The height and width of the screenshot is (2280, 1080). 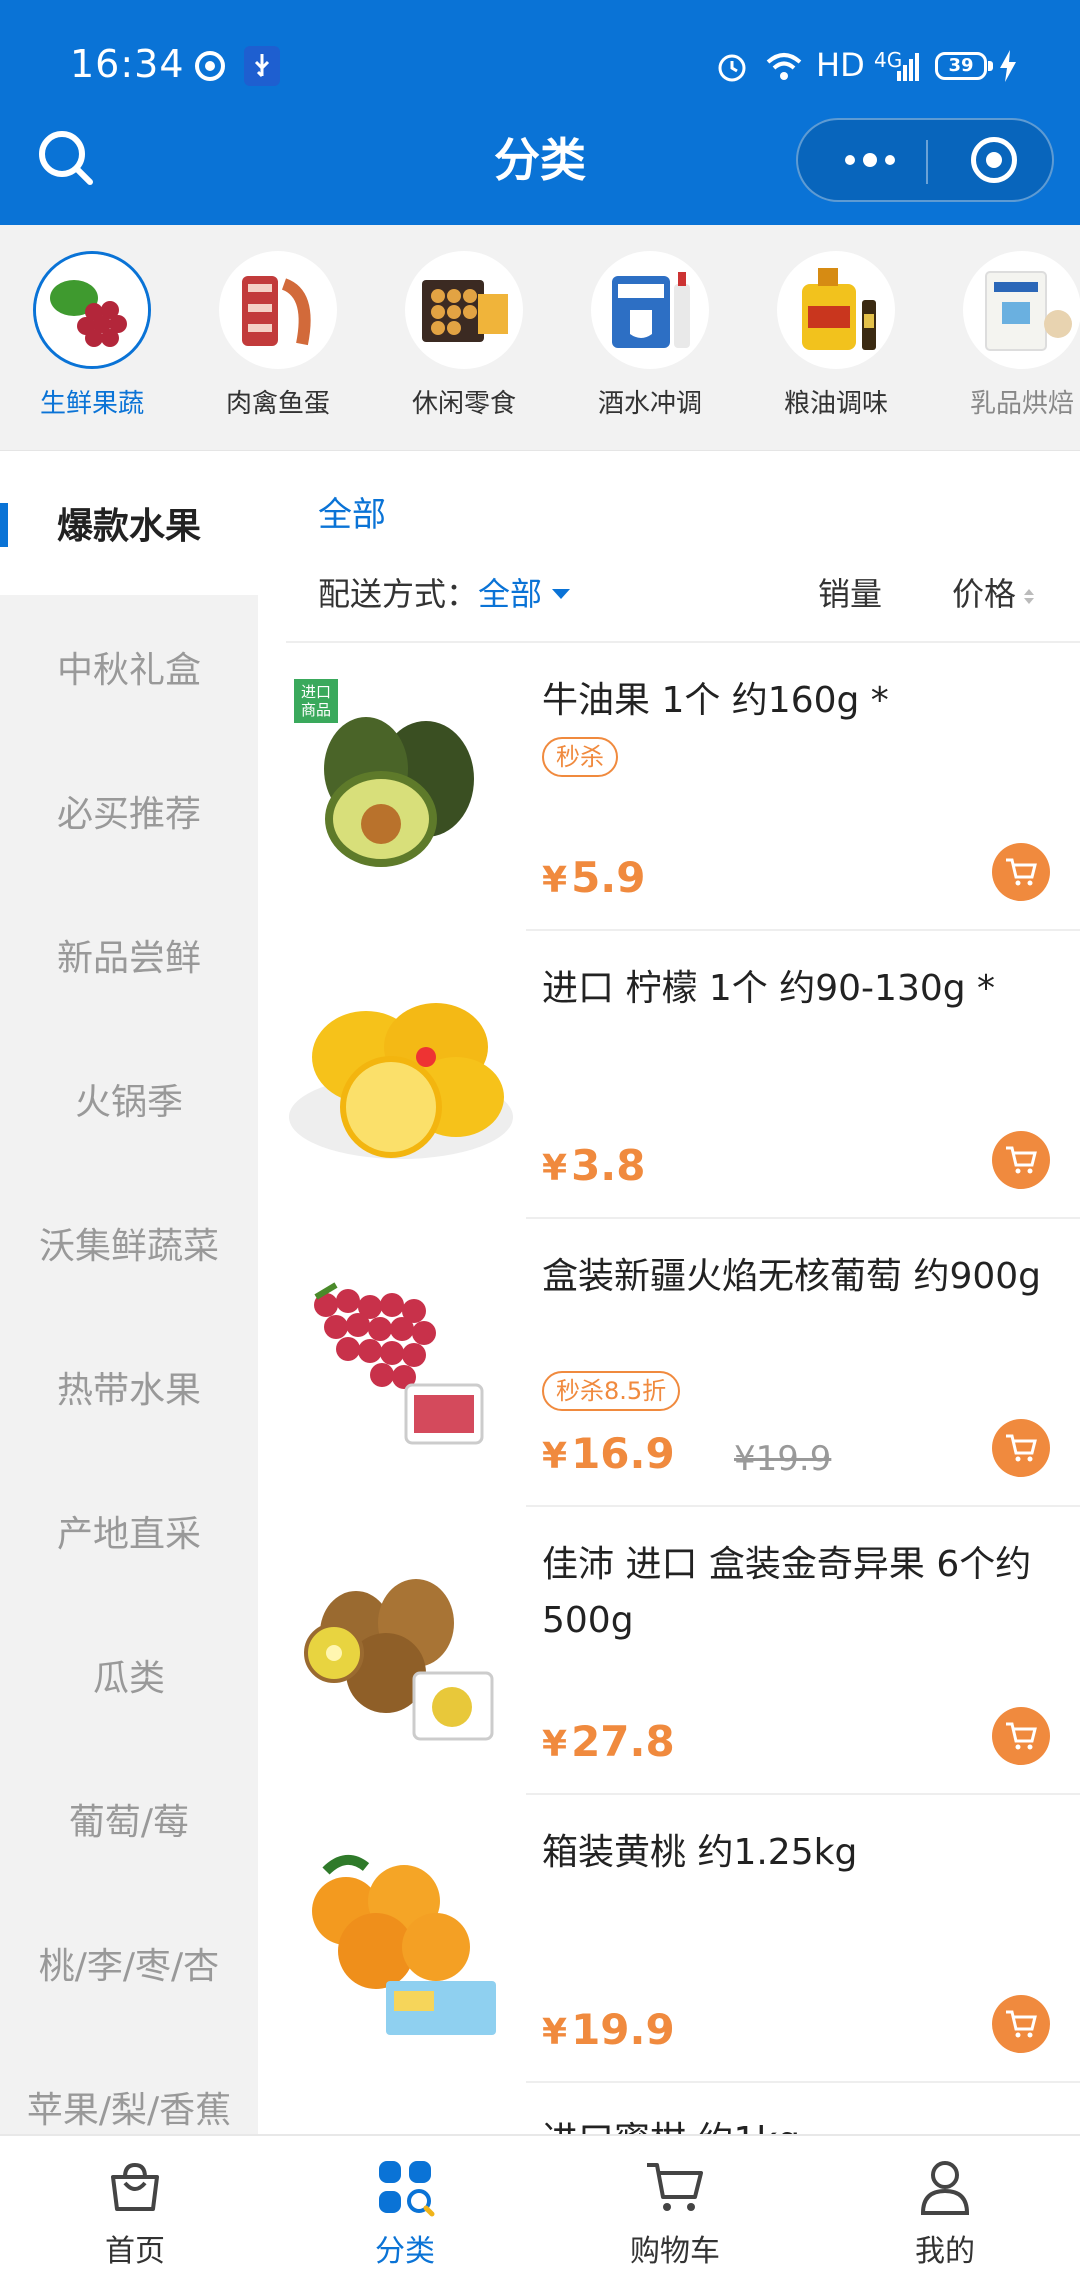 What do you see at coordinates (683, 1075) in the screenshot?
I see `product-card: 进口 柠檬 1个 约90-130g * ¥3.8` at bounding box center [683, 1075].